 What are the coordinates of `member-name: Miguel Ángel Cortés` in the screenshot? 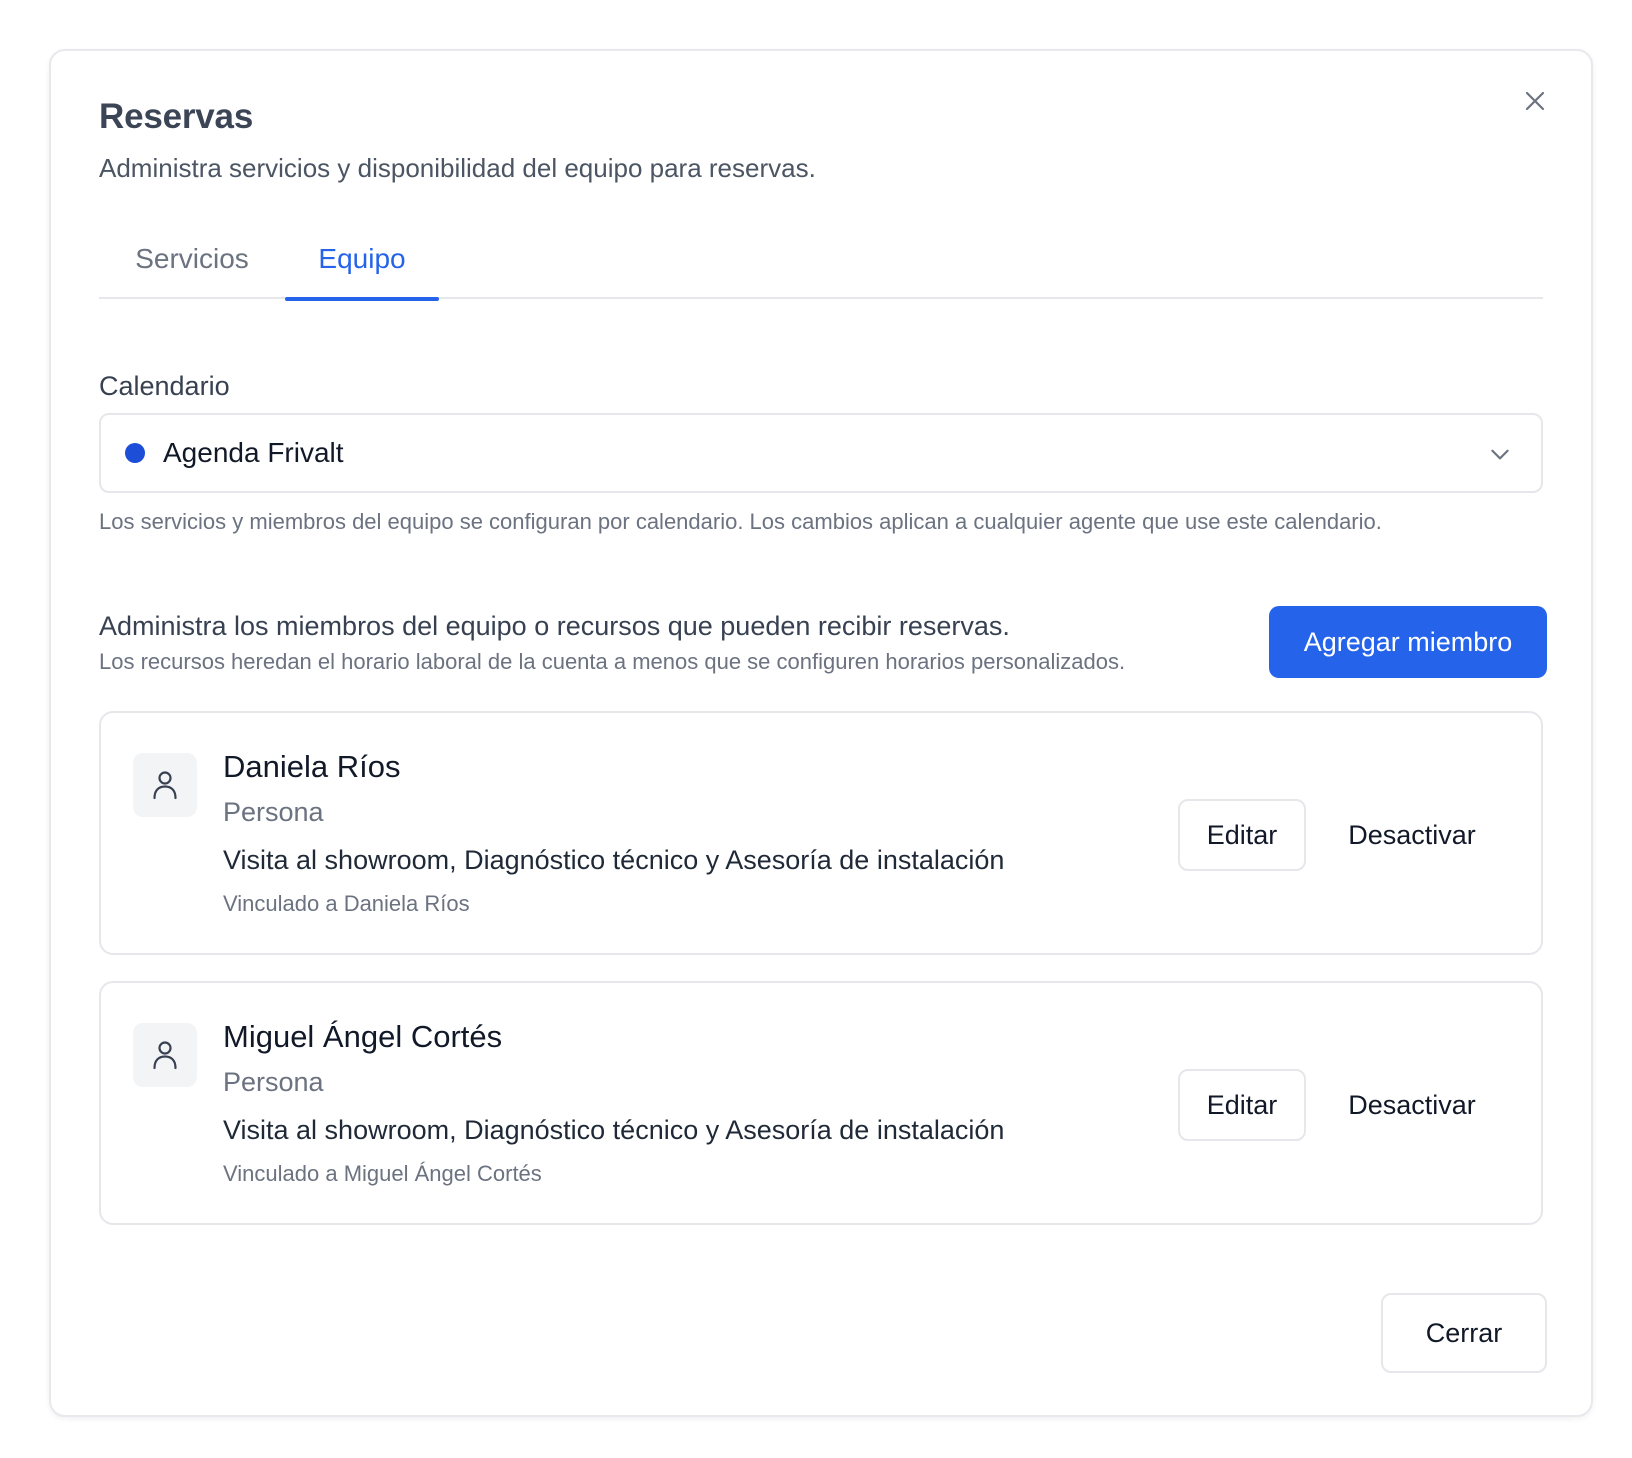 It's located at (363, 1036).